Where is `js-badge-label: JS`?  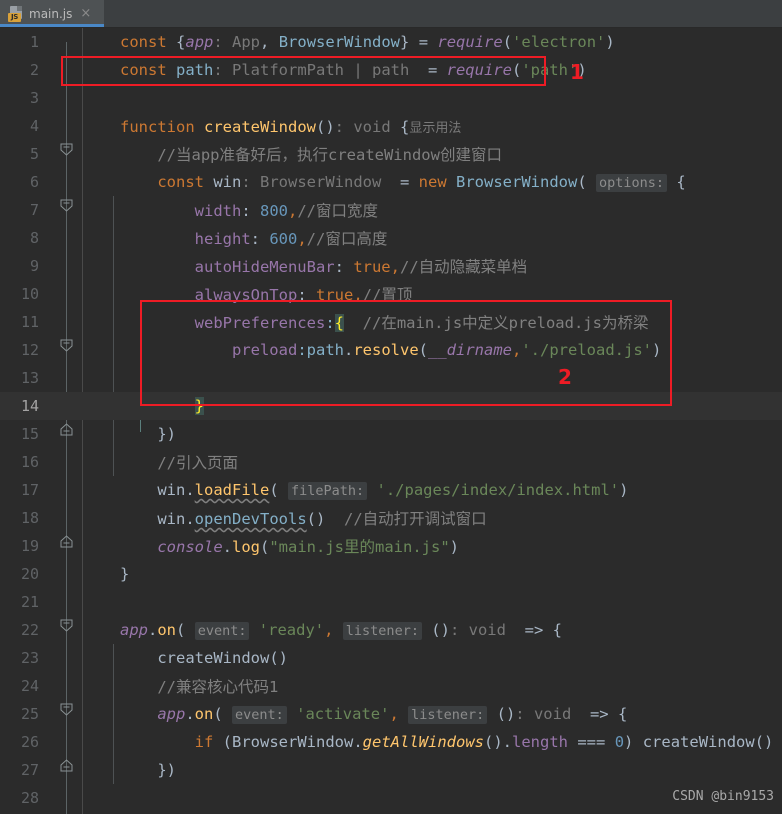 js-badge-label: JS is located at coordinates (14, 17).